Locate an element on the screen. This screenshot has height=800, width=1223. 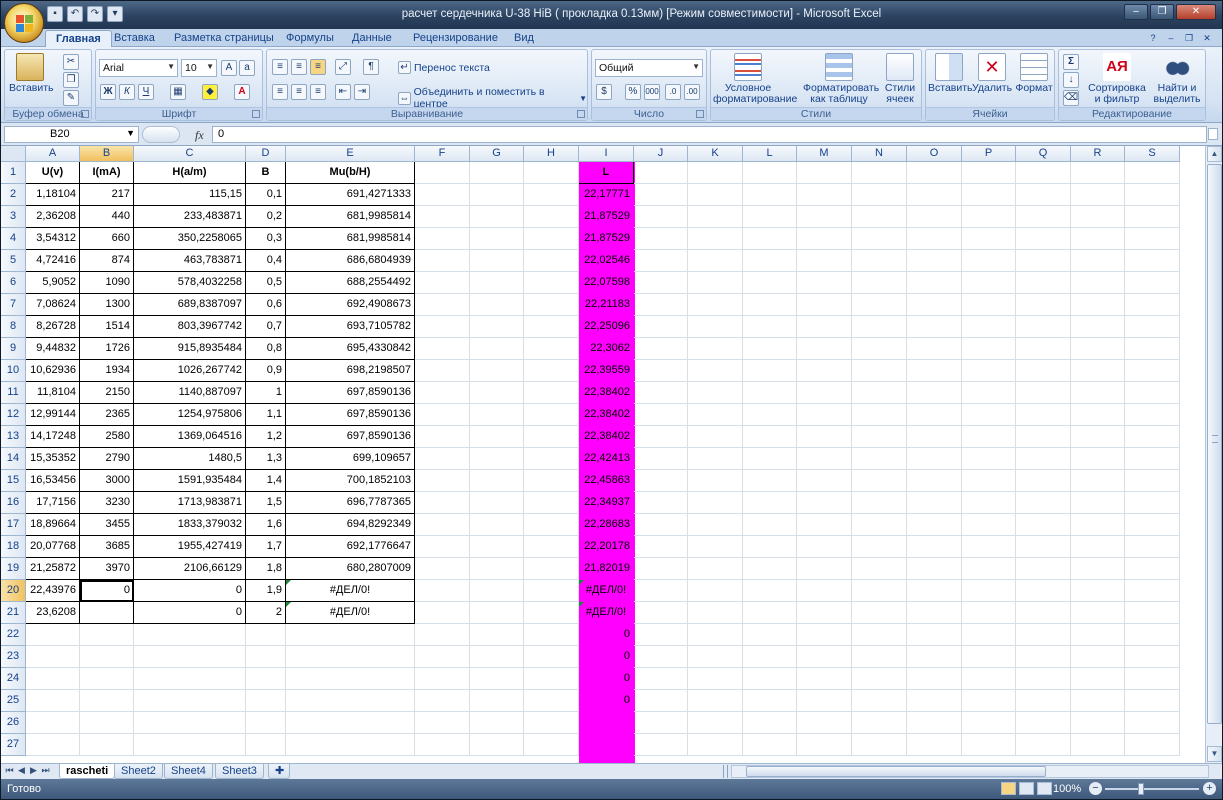
horizontal-scrollbar is located at coordinates (970, 771).